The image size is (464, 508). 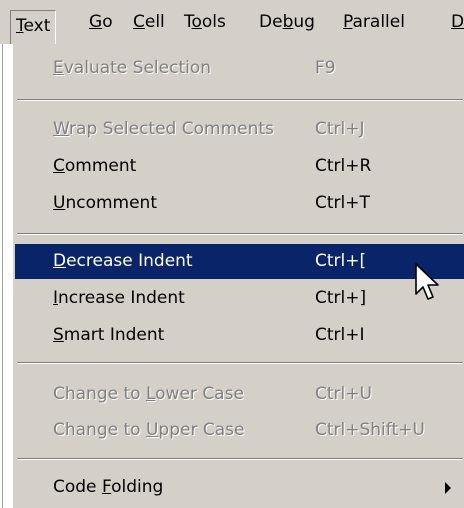 I want to click on menubar-item-label: Debug, so click(x=287, y=22).